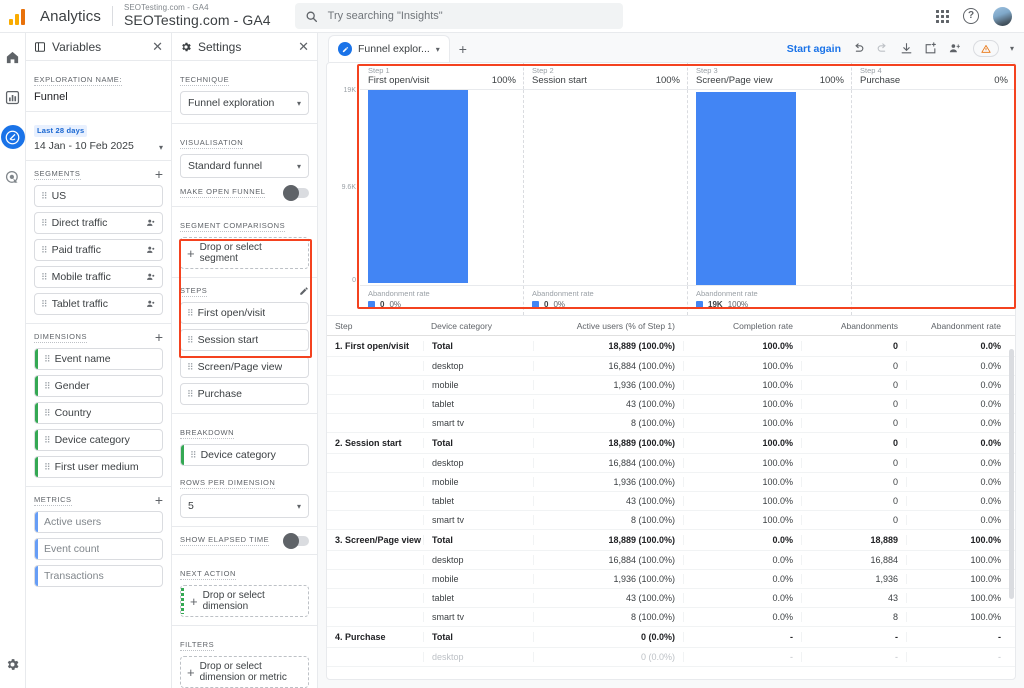 This screenshot has height=688, width=1024. Describe the element at coordinates (671, 657) in the screenshot. I see `table-row: desktop 0 (0.0%) - - -` at that location.